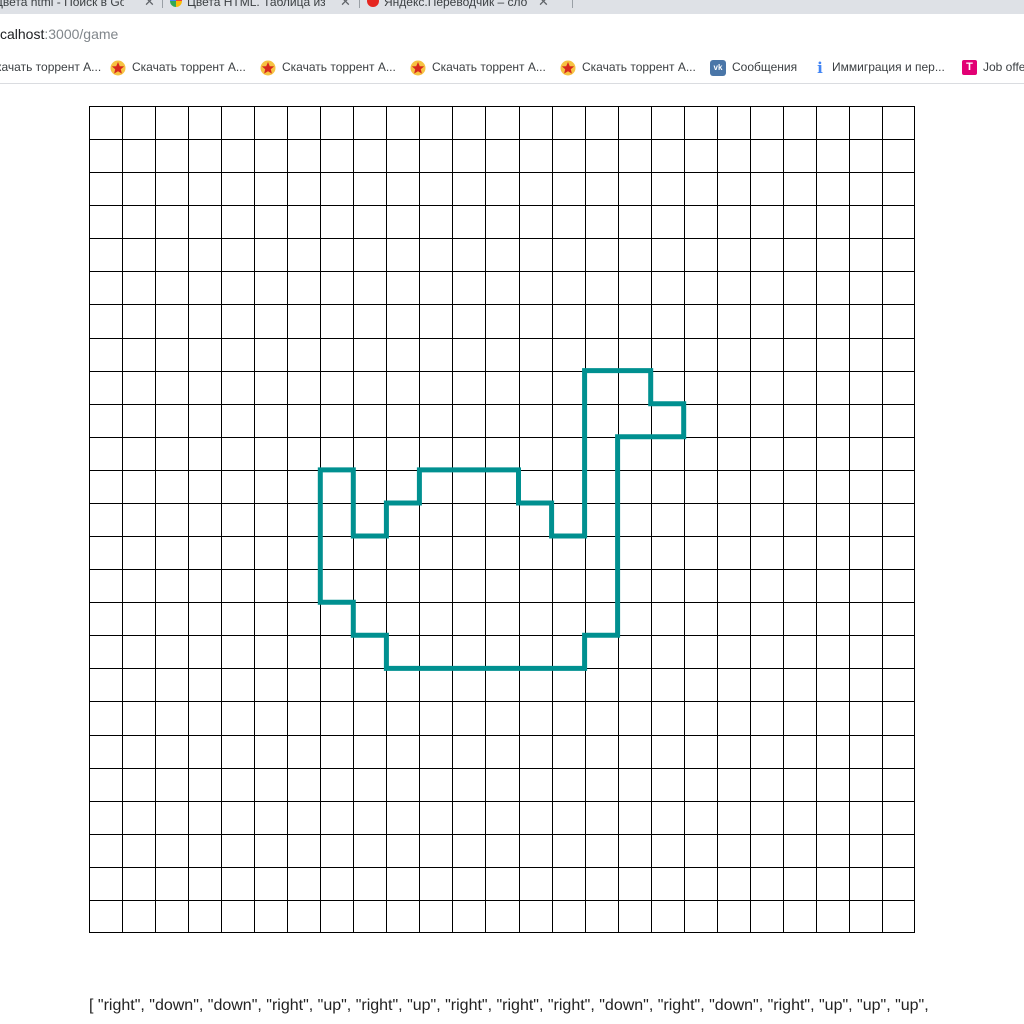 This screenshot has width=1024, height=1024. I want to click on bookmark-item: vk Сообщения, so click(753, 68).